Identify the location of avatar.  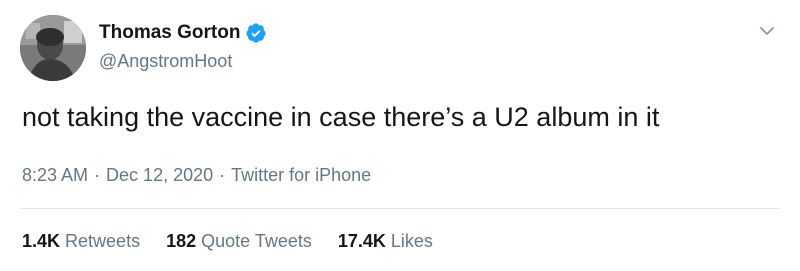
(53, 48).